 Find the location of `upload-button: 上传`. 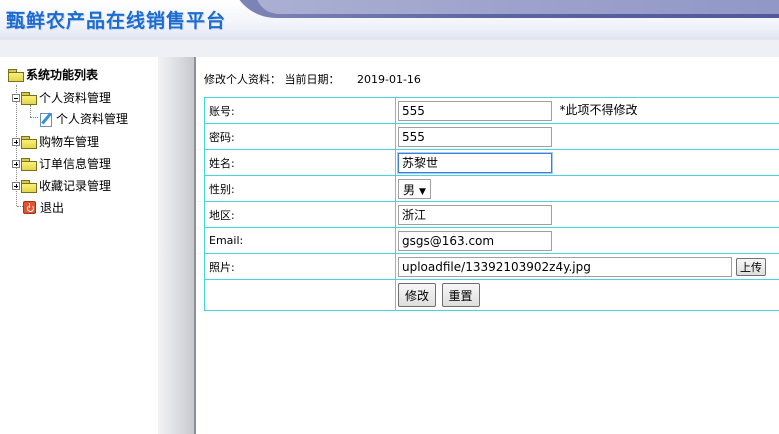

upload-button: 上传 is located at coordinates (751, 266).